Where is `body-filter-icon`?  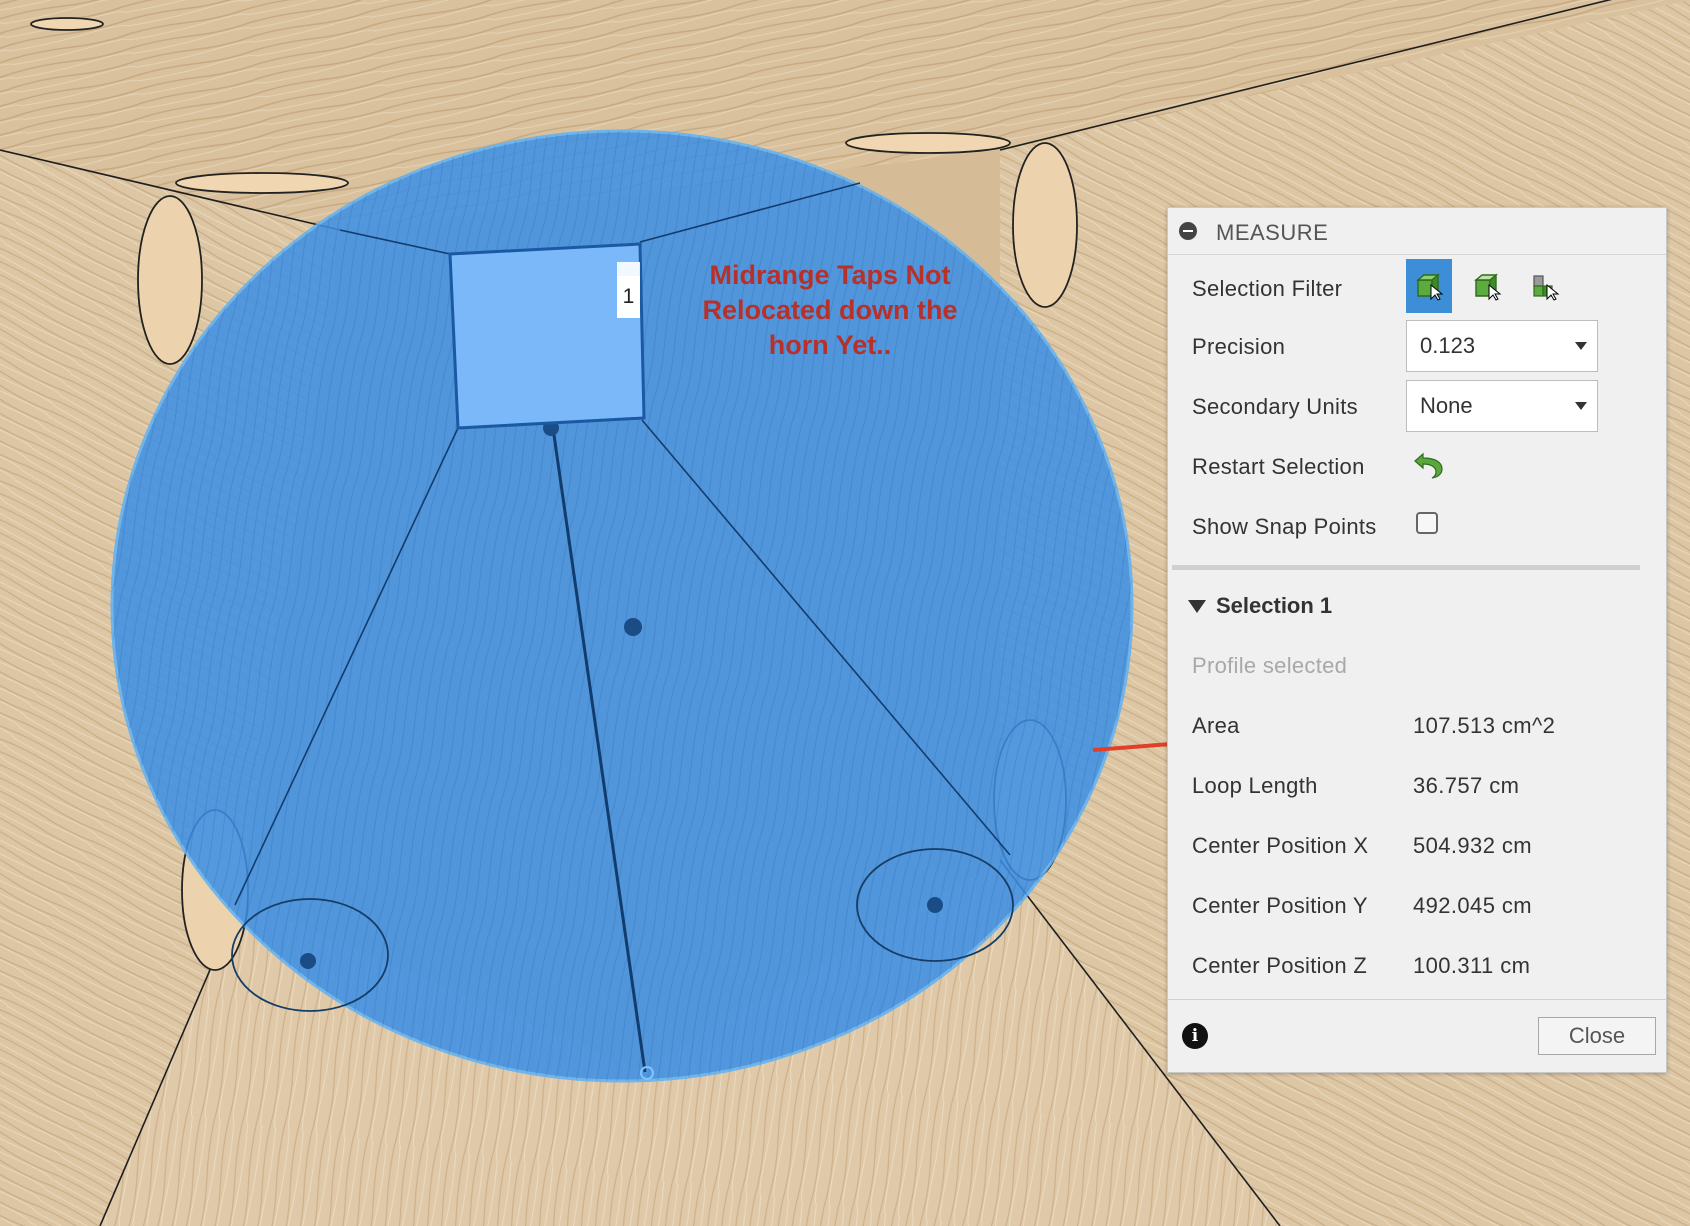
body-filter-icon is located at coordinates (1430, 287).